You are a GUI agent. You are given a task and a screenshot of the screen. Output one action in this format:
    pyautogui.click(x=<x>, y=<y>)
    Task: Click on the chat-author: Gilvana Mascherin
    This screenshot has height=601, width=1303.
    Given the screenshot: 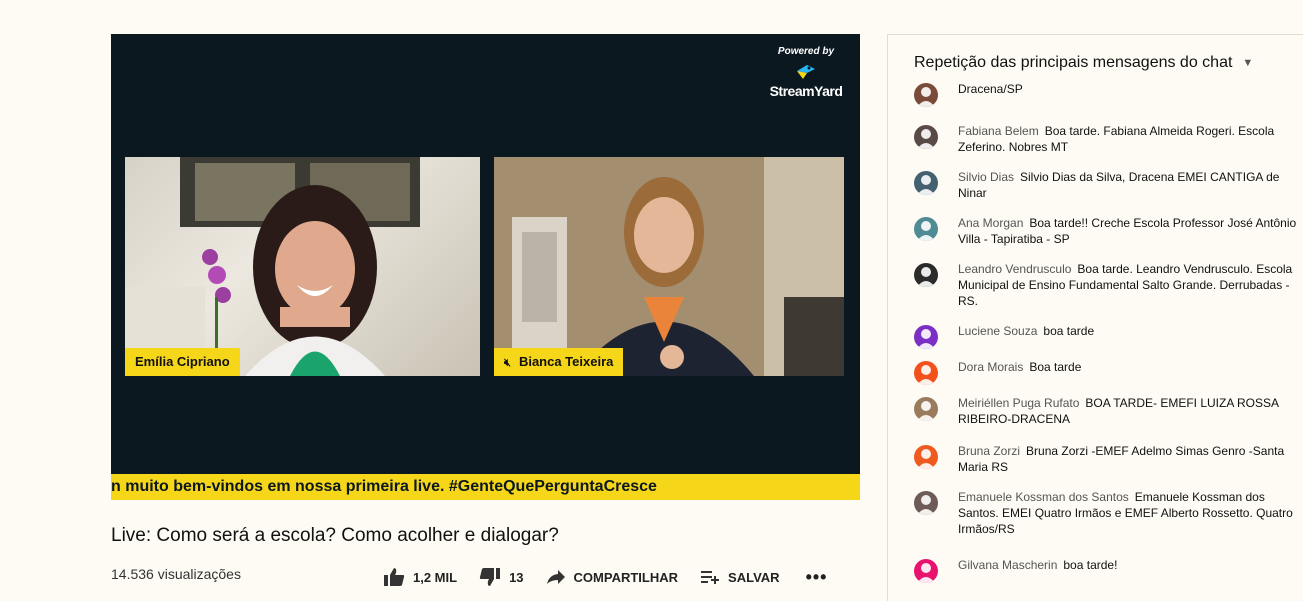 What is the action you would take?
    pyautogui.click(x=1007, y=565)
    